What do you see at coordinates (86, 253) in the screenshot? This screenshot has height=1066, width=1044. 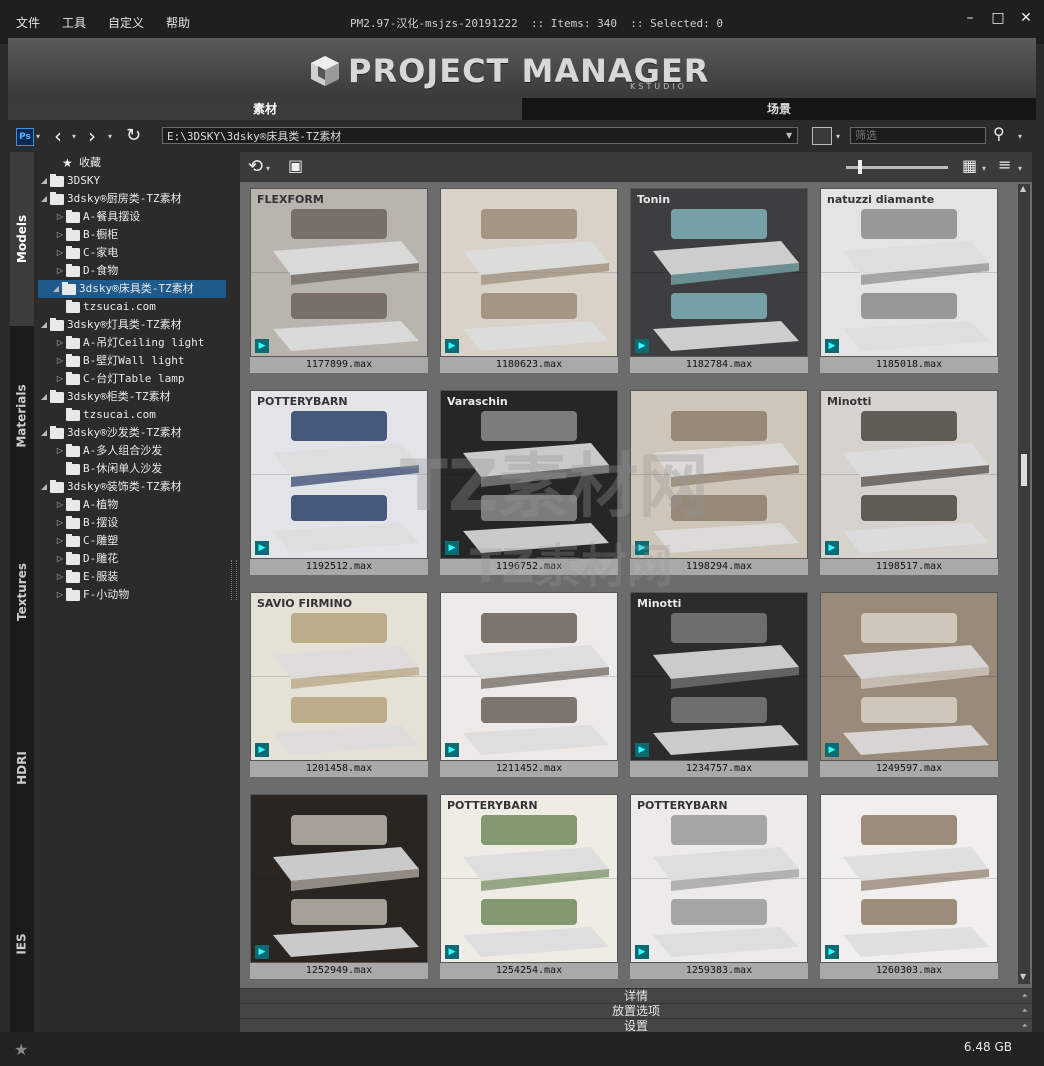 I see `tree-node: ▷ C-家电` at bounding box center [86, 253].